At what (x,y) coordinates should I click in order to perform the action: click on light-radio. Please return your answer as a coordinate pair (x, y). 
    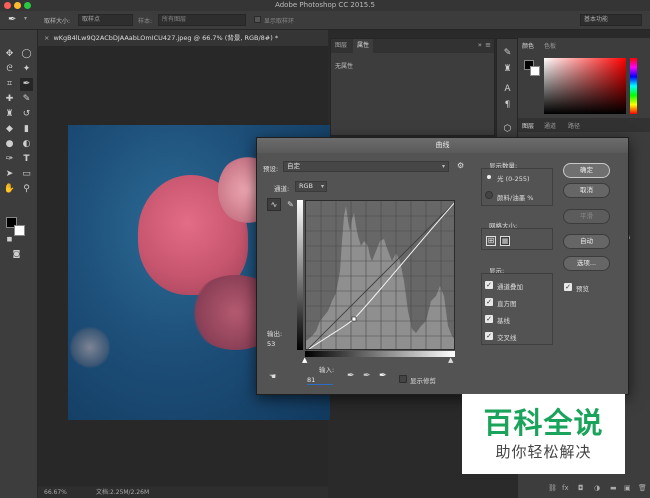
    Looking at the image, I should click on (489, 177).